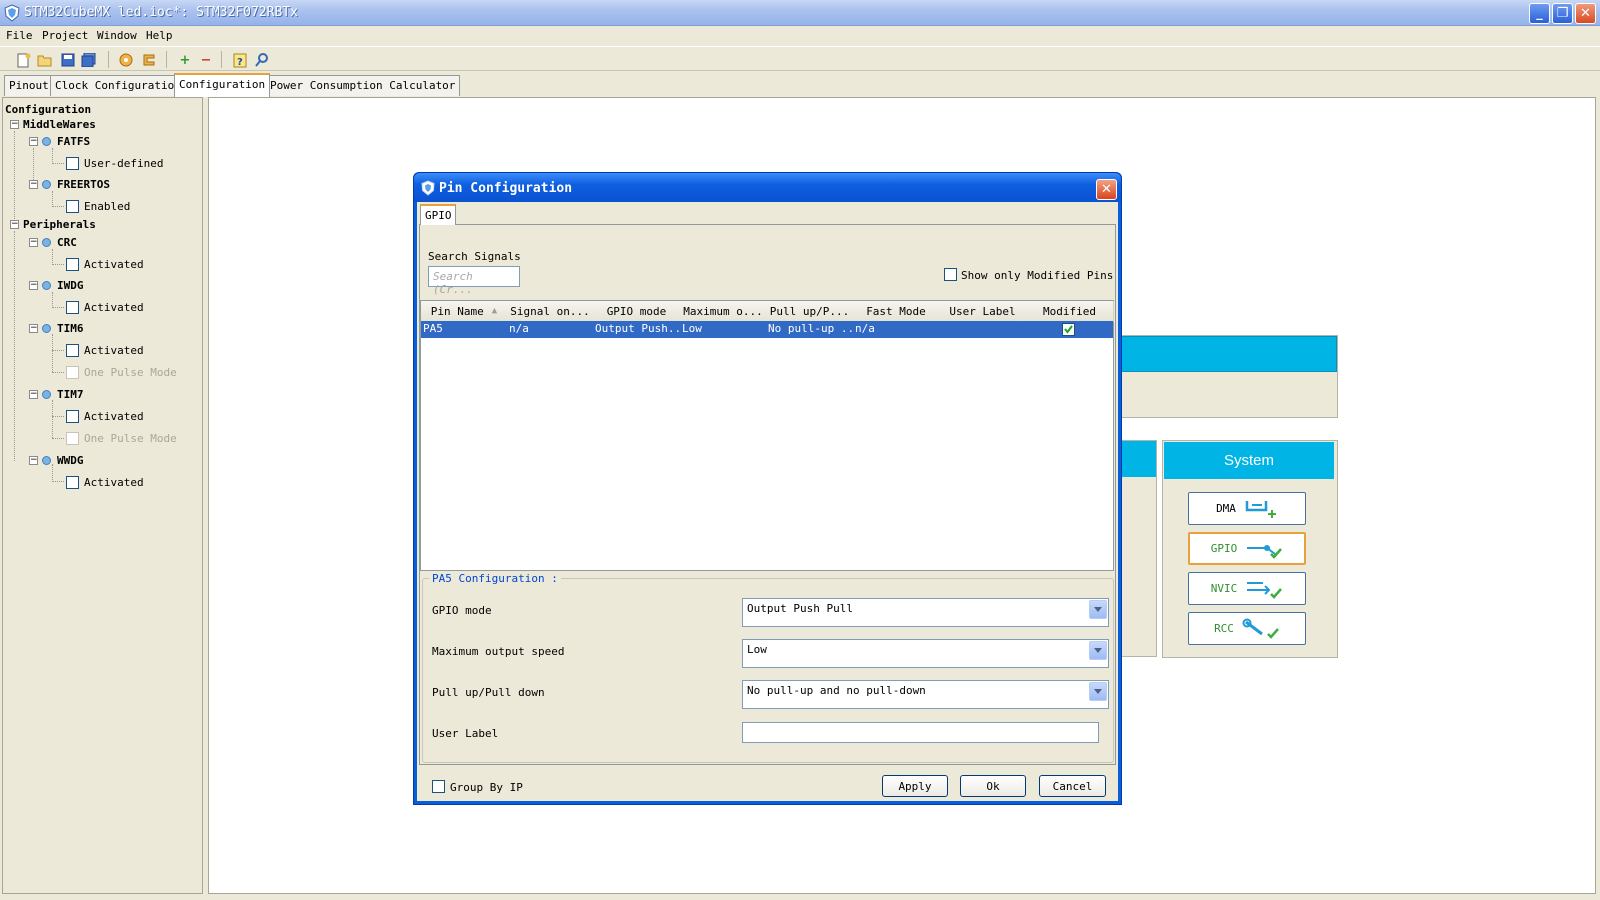  I want to click on save-all-icon, so click(89, 60).